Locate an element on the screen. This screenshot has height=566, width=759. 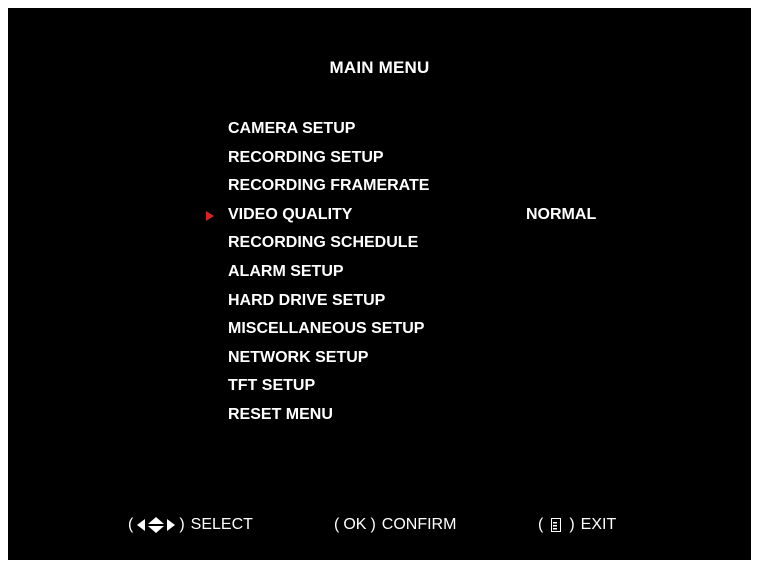
select-hint: ( ) SELECT is located at coordinates (190, 525).